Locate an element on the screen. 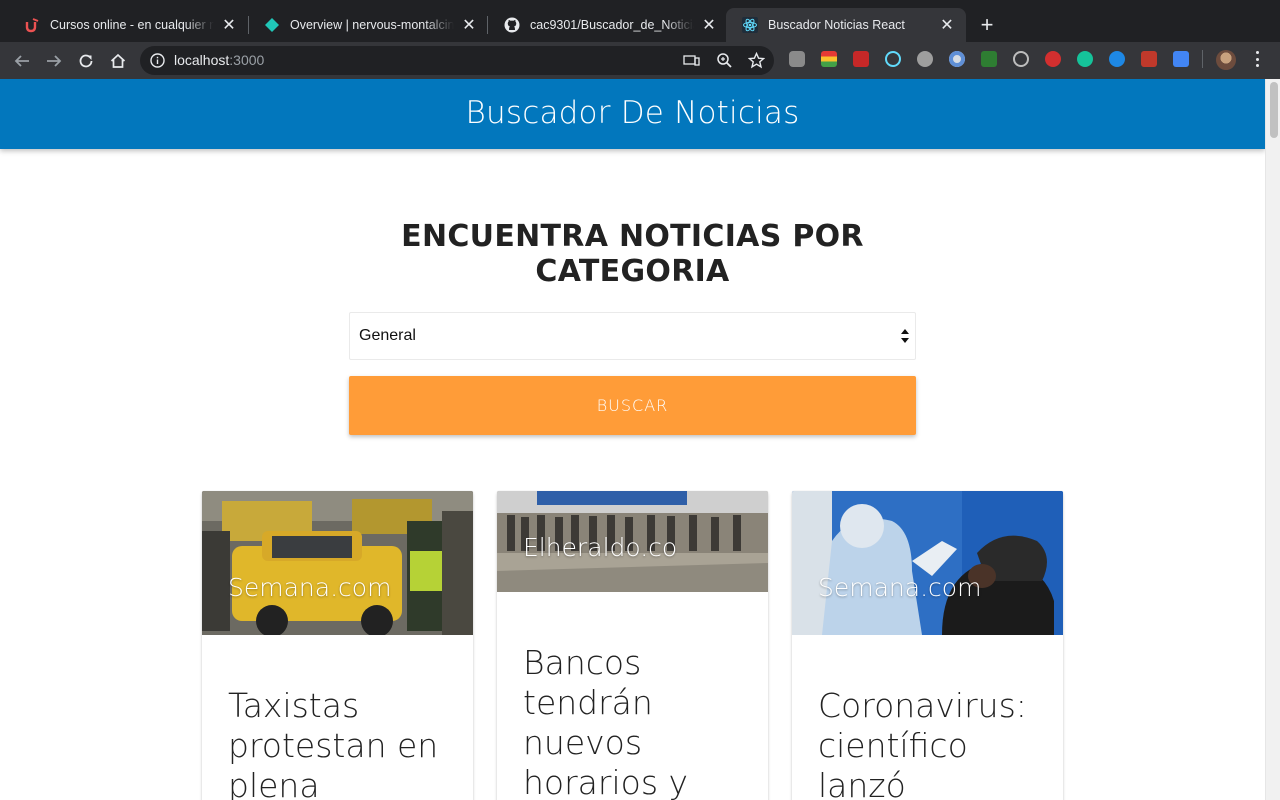 This screenshot has width=1280, height=800. tab-title: Overview | nervous-montalcini is located at coordinates (372, 25).